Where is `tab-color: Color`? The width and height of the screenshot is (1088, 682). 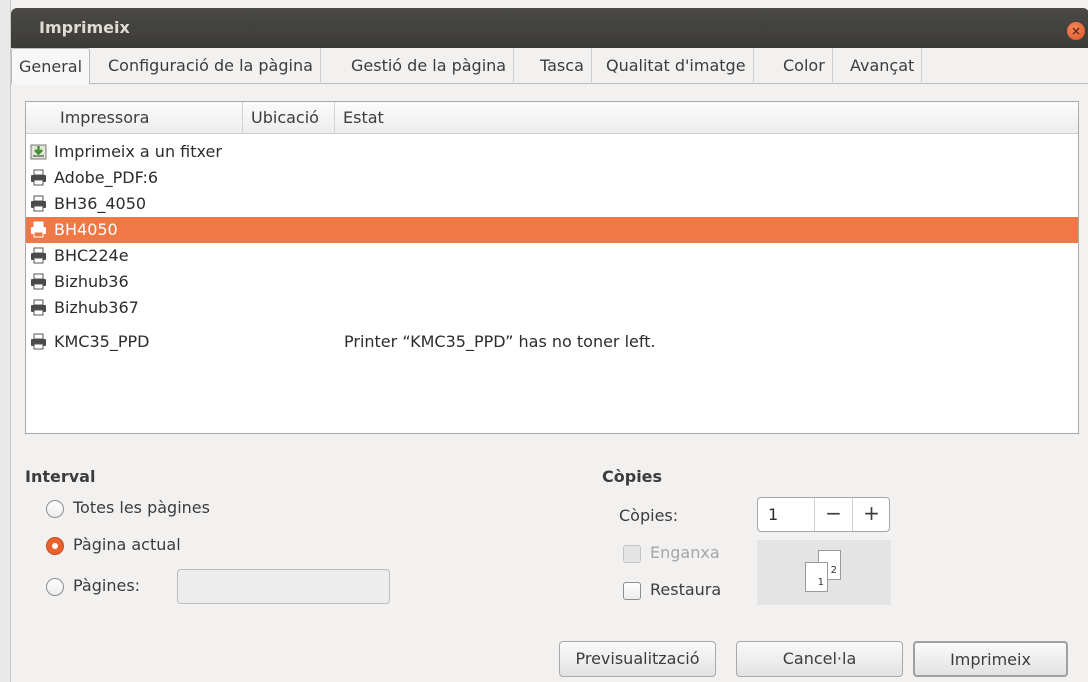
tab-color: Color is located at coordinates (804, 66).